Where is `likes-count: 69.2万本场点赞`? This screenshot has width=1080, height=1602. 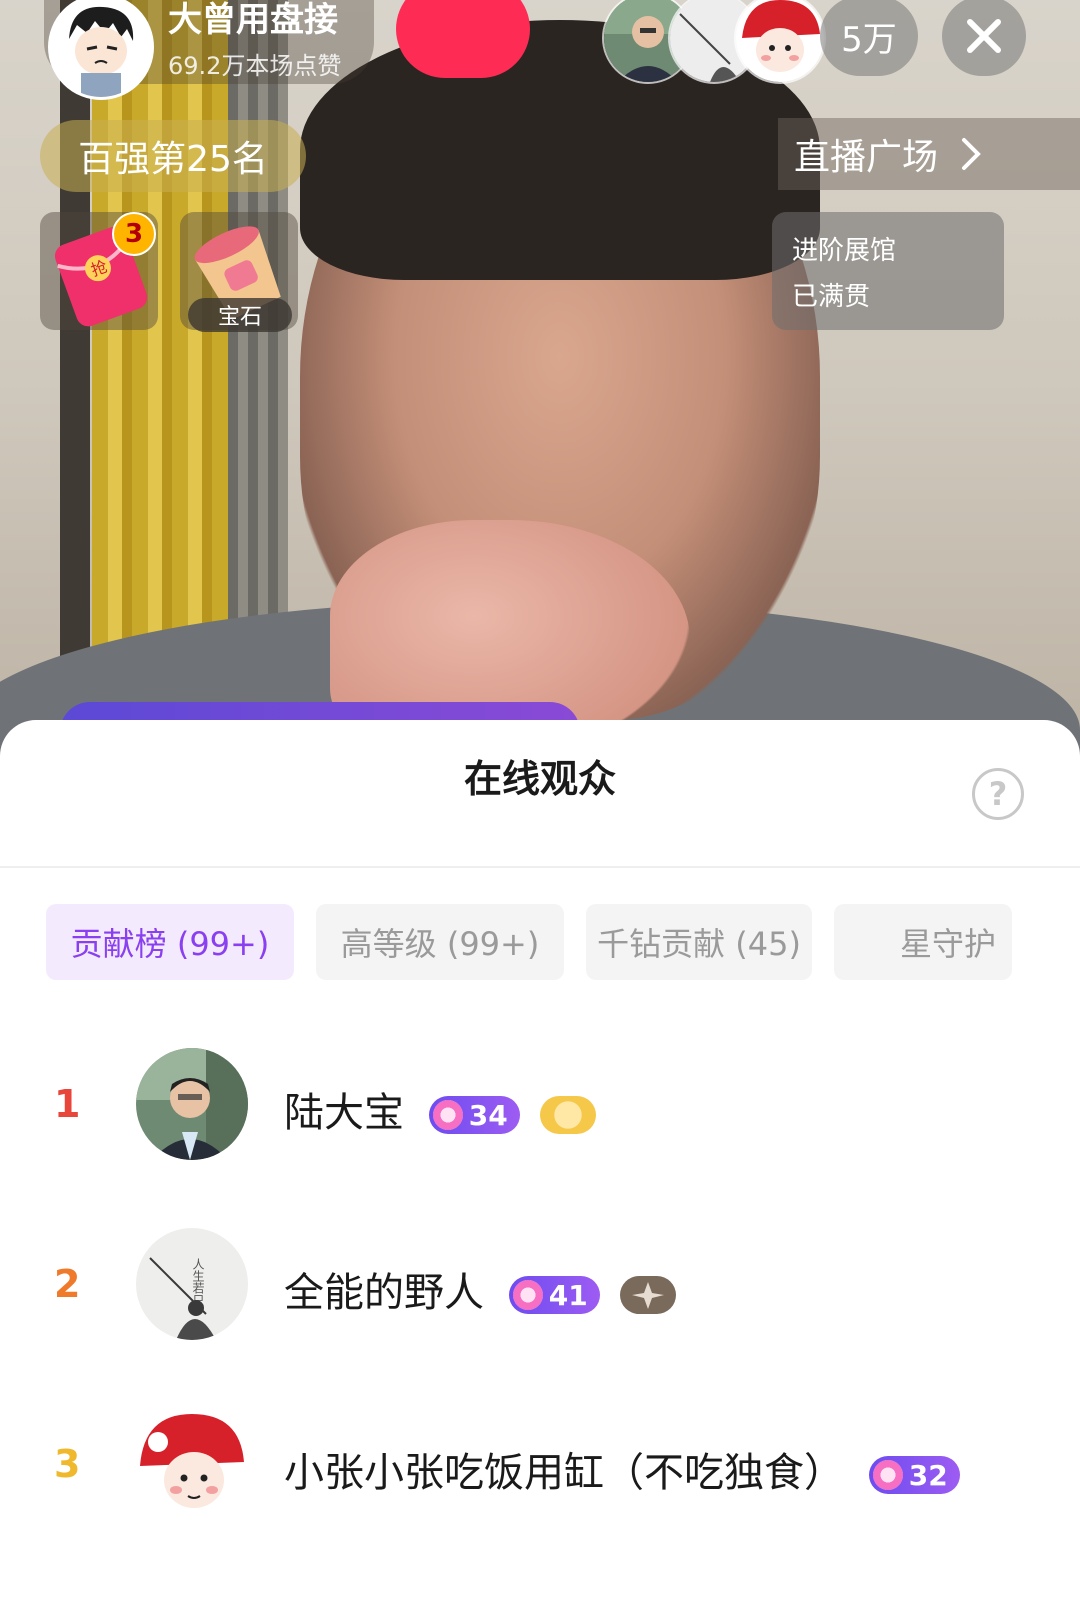
likes-count: 69.2万本场点赞 is located at coordinates (255, 66).